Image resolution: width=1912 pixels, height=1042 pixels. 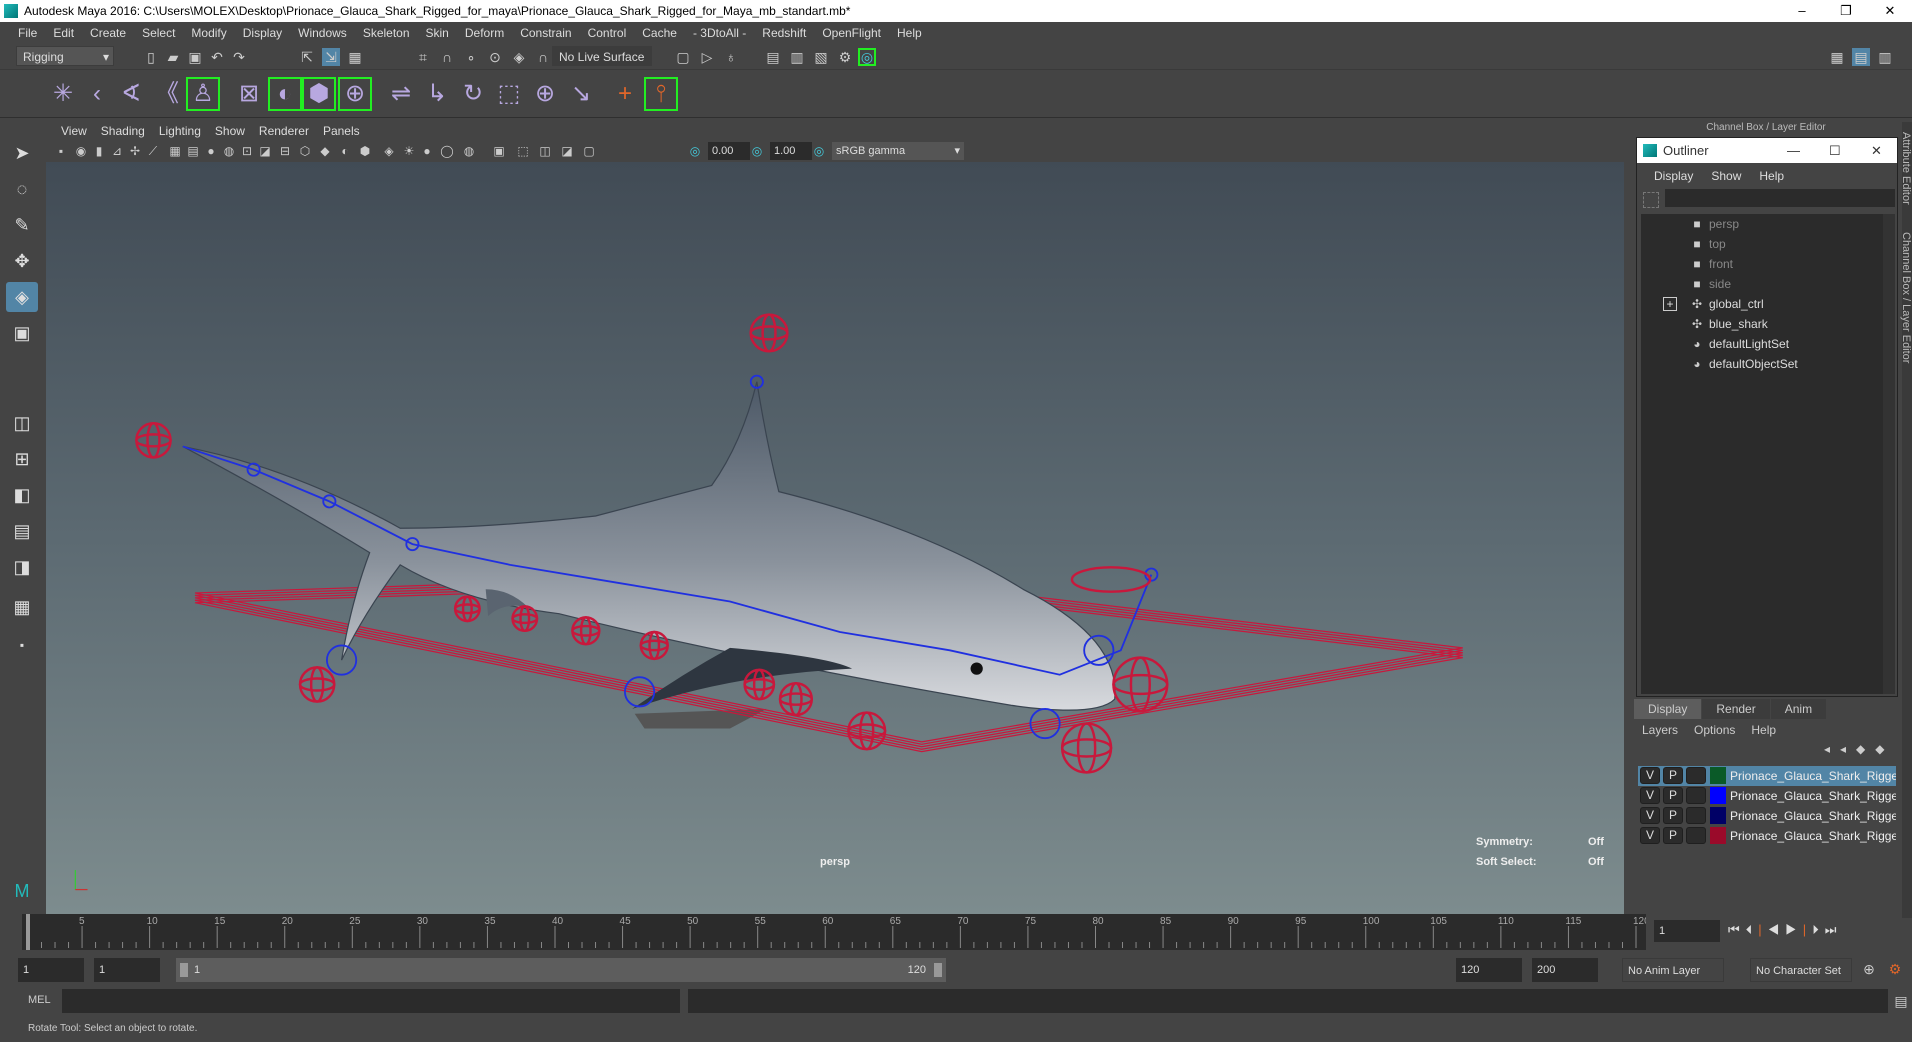 What do you see at coordinates (1743, 364) in the screenshot?
I see `outliner-item: ◕ defaultObjectSet` at bounding box center [1743, 364].